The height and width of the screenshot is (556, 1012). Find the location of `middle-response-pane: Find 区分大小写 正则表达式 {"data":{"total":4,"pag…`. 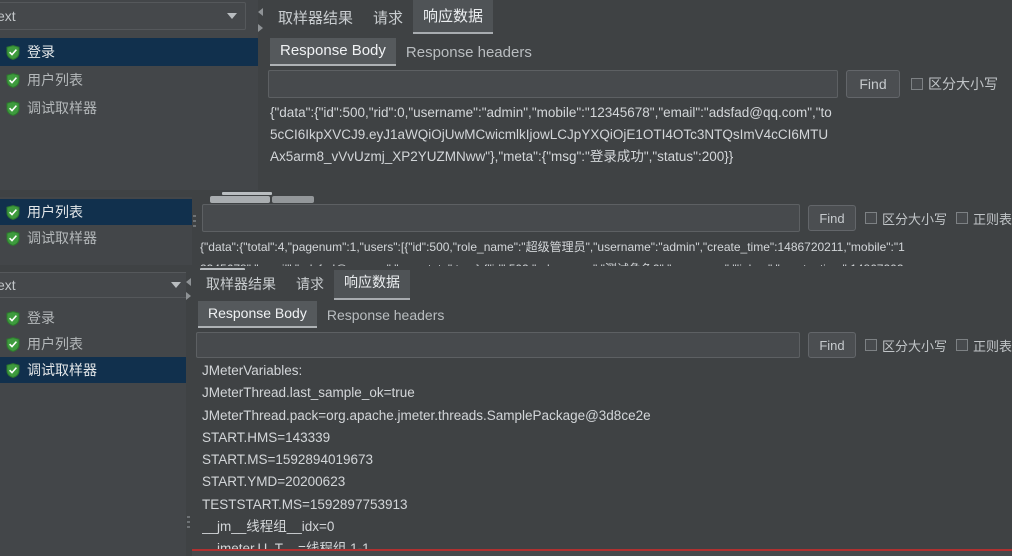

middle-response-pane: Find 区分大小写 正则表达式 {"data":{"total":4,"pag… is located at coordinates (605, 232).